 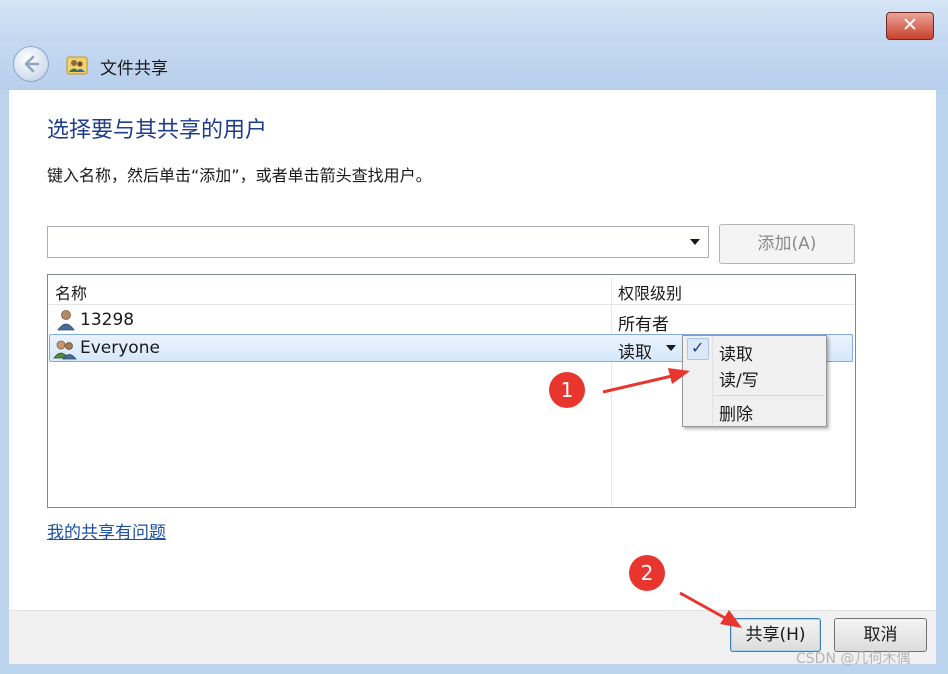 What do you see at coordinates (679, 376) in the screenshot?
I see `arrow-1-head` at bounding box center [679, 376].